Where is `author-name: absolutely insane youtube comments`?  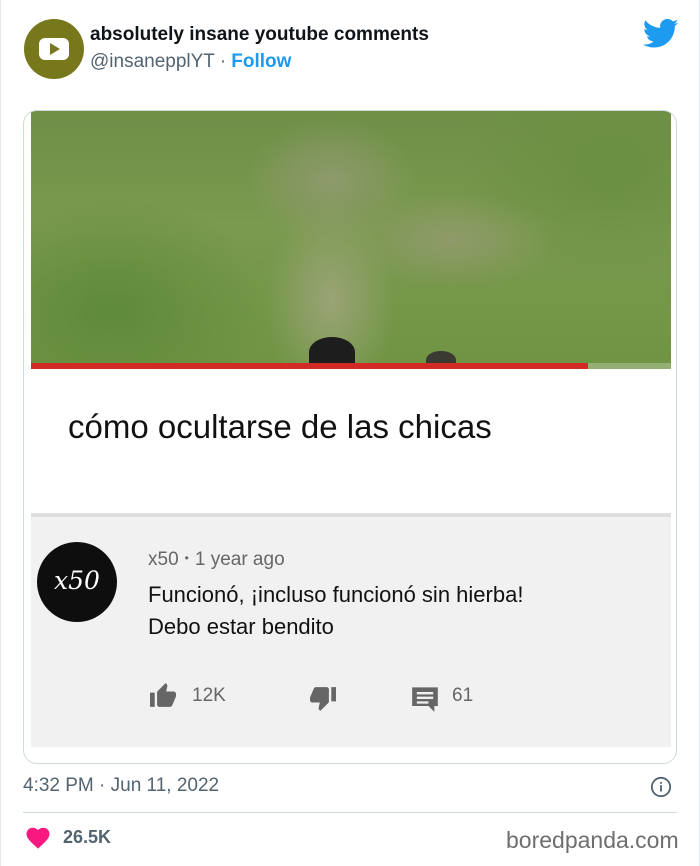 author-name: absolutely insane youtube comments is located at coordinates (259, 35).